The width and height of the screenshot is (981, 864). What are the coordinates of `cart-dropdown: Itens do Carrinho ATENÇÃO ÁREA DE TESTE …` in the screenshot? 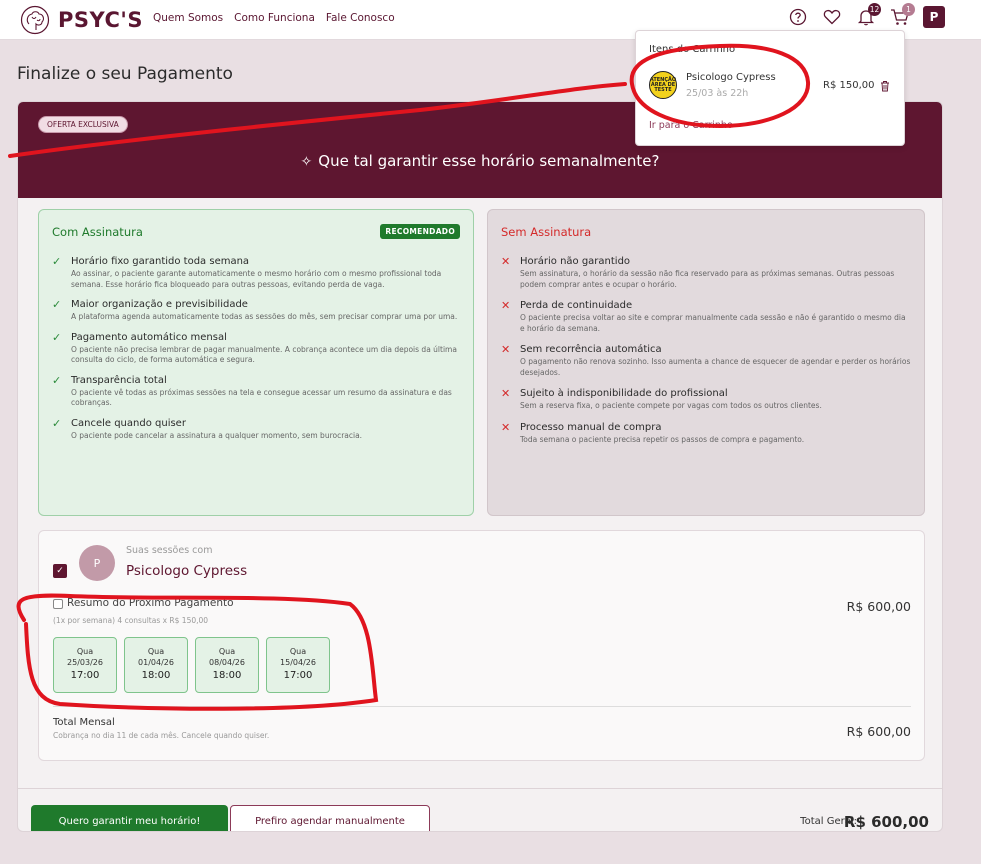 It's located at (770, 88).